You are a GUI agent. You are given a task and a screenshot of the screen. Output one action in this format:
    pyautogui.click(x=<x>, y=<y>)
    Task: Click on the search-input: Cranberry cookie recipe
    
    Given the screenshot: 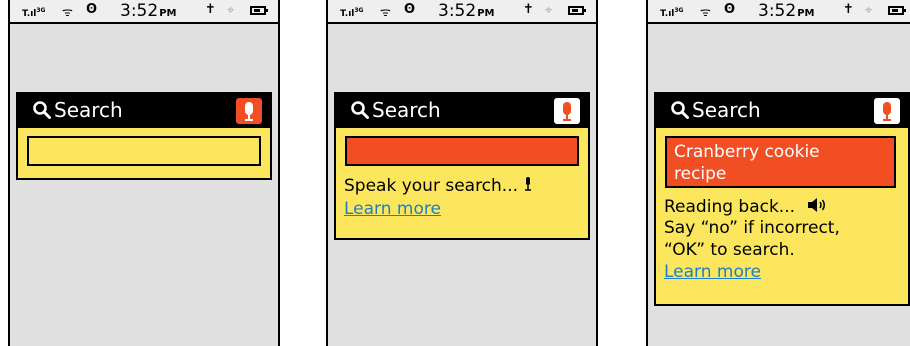 What is the action you would take?
    pyautogui.click(x=780, y=162)
    